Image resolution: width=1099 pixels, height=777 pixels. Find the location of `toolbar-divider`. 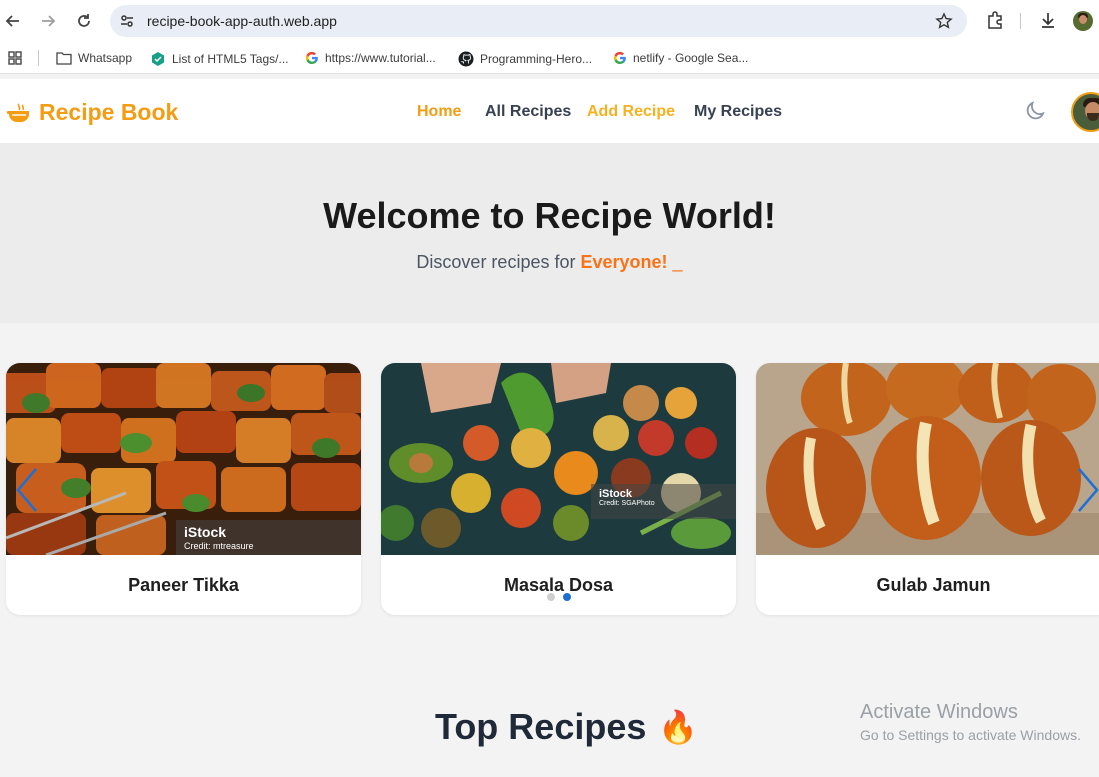

toolbar-divider is located at coordinates (1020, 21).